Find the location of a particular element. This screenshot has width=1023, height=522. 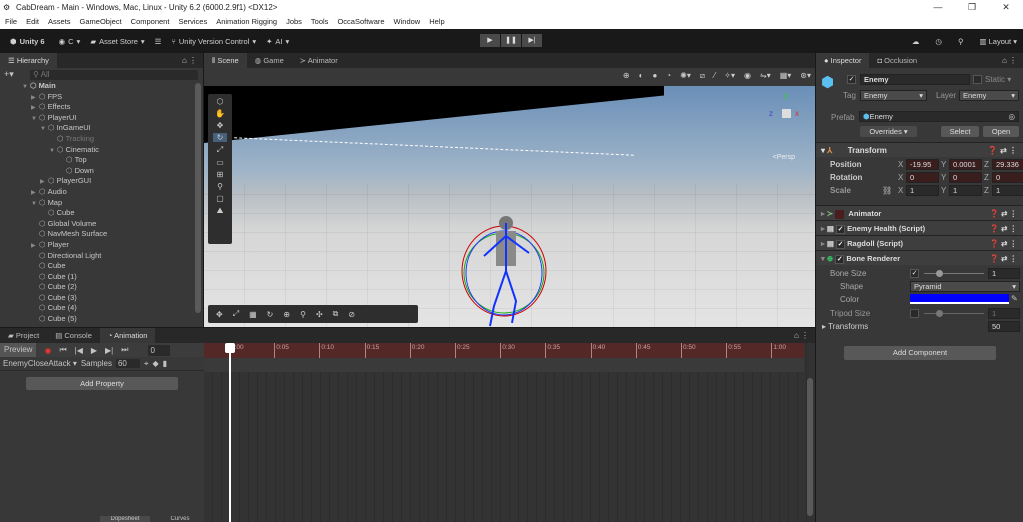

menu-services: Services is located at coordinates (192, 22).